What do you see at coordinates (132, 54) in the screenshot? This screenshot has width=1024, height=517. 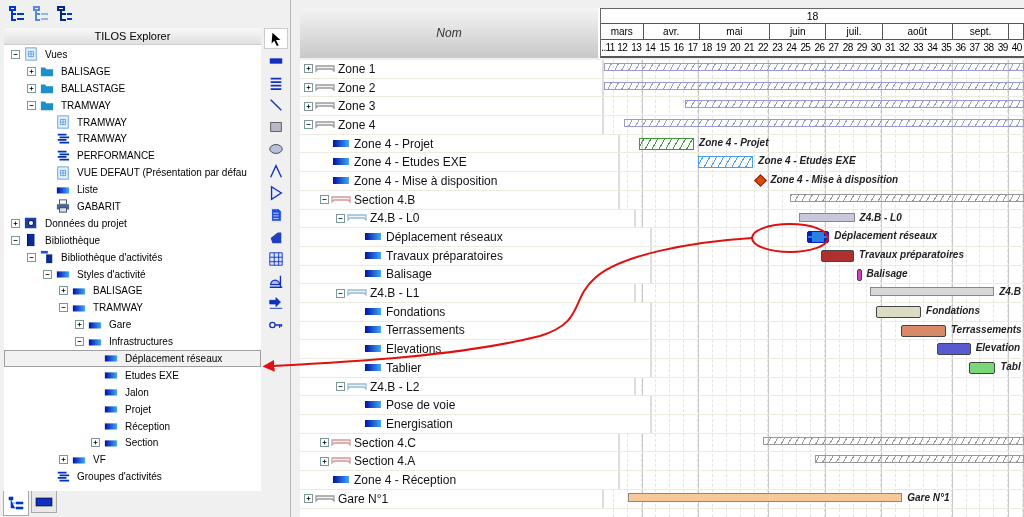 I see `tree-item: Vues` at bounding box center [132, 54].